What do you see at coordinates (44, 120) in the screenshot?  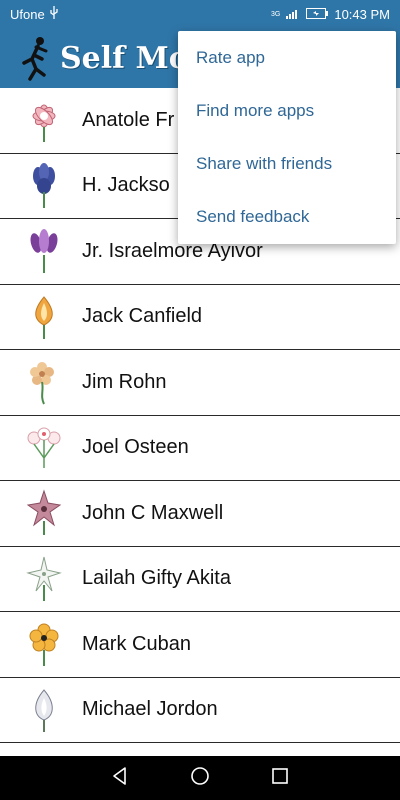 I see `pink-flower-icon` at bounding box center [44, 120].